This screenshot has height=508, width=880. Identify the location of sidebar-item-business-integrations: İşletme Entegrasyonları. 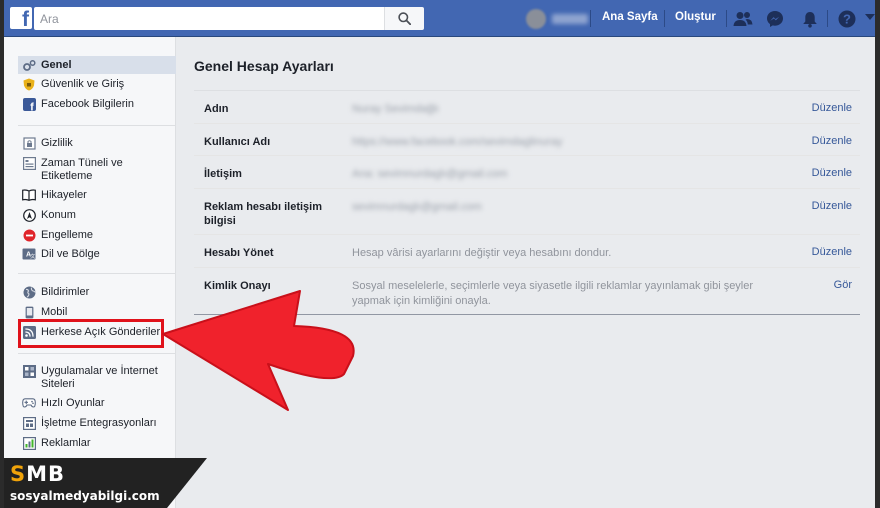
(97, 423).